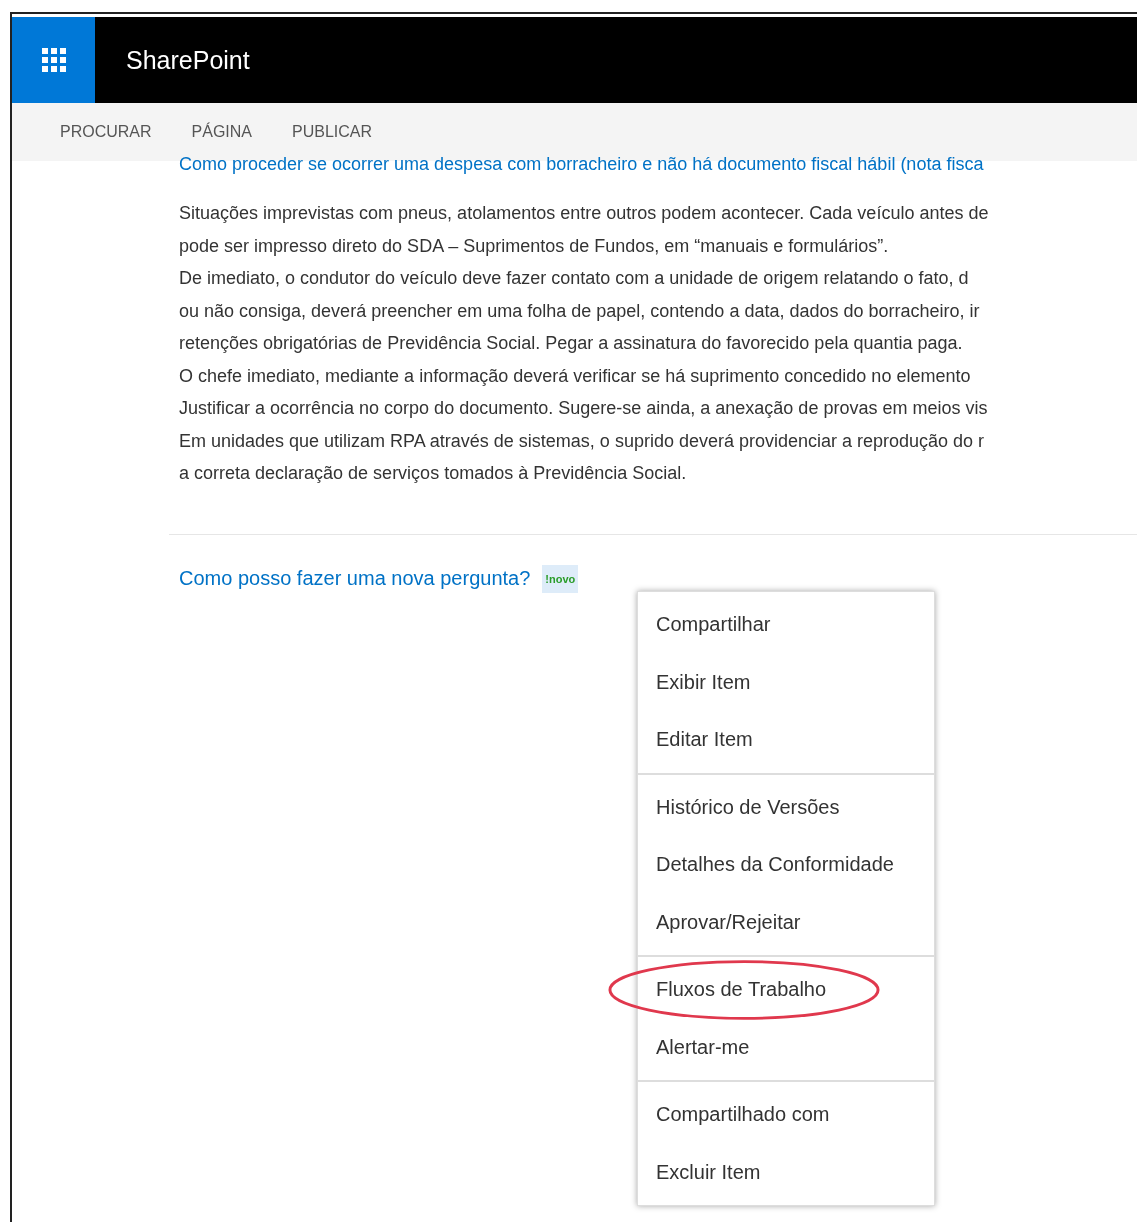  Describe the element at coordinates (582, 441) in the screenshot. I see `article-text: Em unidades que utilizam RPA através de sistemas, o suprido deverá providenciar a reprodução do r` at that location.